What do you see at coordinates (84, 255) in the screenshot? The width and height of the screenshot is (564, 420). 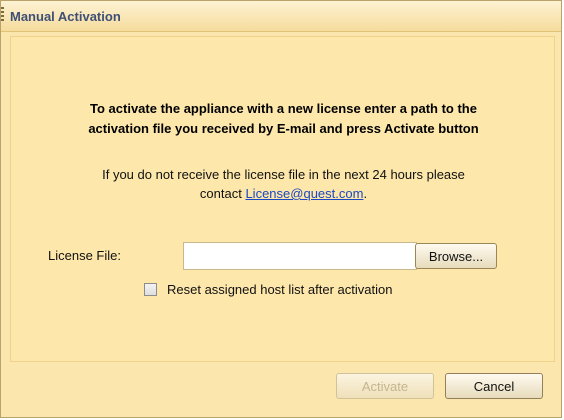 I see `license-file-label: License File:` at bounding box center [84, 255].